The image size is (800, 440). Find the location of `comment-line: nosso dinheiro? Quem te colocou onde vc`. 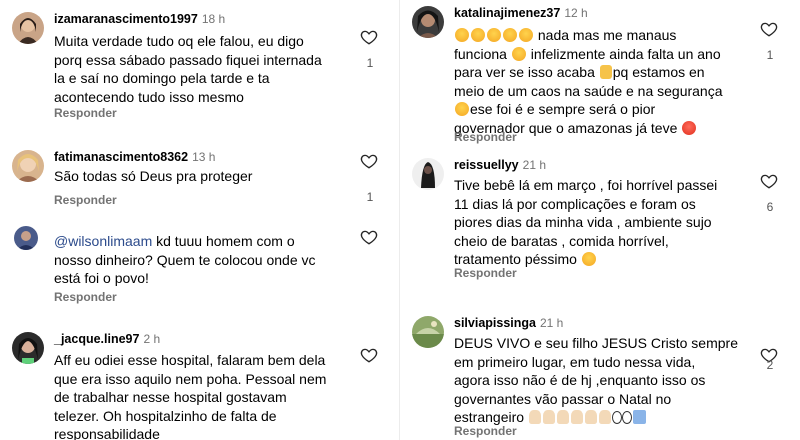

comment-line: nosso dinheiro? Quem te colocou onde vc is located at coordinates (185, 259).